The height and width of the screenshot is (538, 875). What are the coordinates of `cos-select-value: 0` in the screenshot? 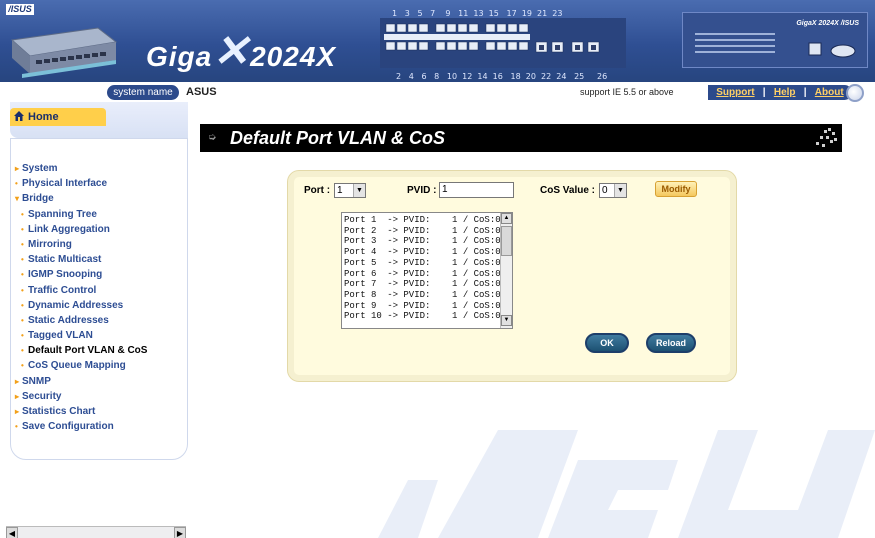 It's located at (605, 190).